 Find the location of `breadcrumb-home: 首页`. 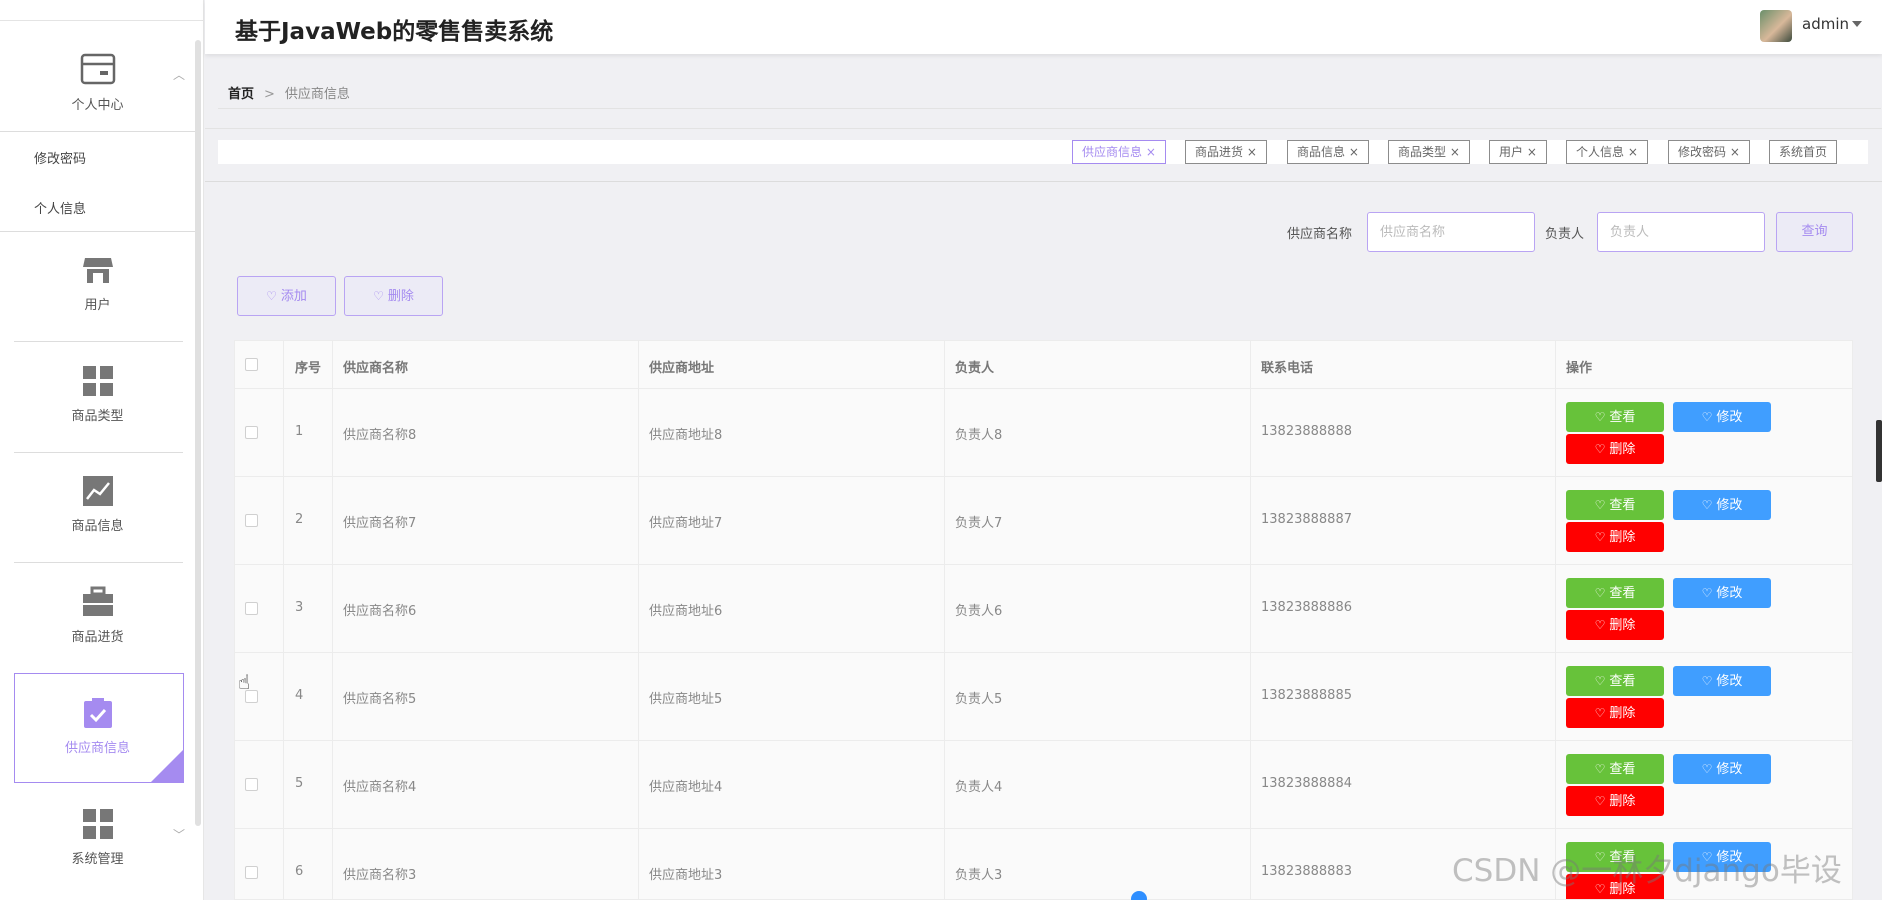

breadcrumb-home: 首页 is located at coordinates (241, 94).